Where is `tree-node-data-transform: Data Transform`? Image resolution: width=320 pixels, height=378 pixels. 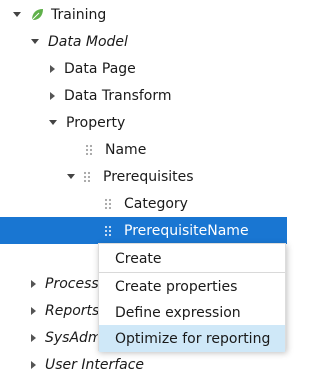 tree-node-data-transform: Data Transform is located at coordinates (147, 95).